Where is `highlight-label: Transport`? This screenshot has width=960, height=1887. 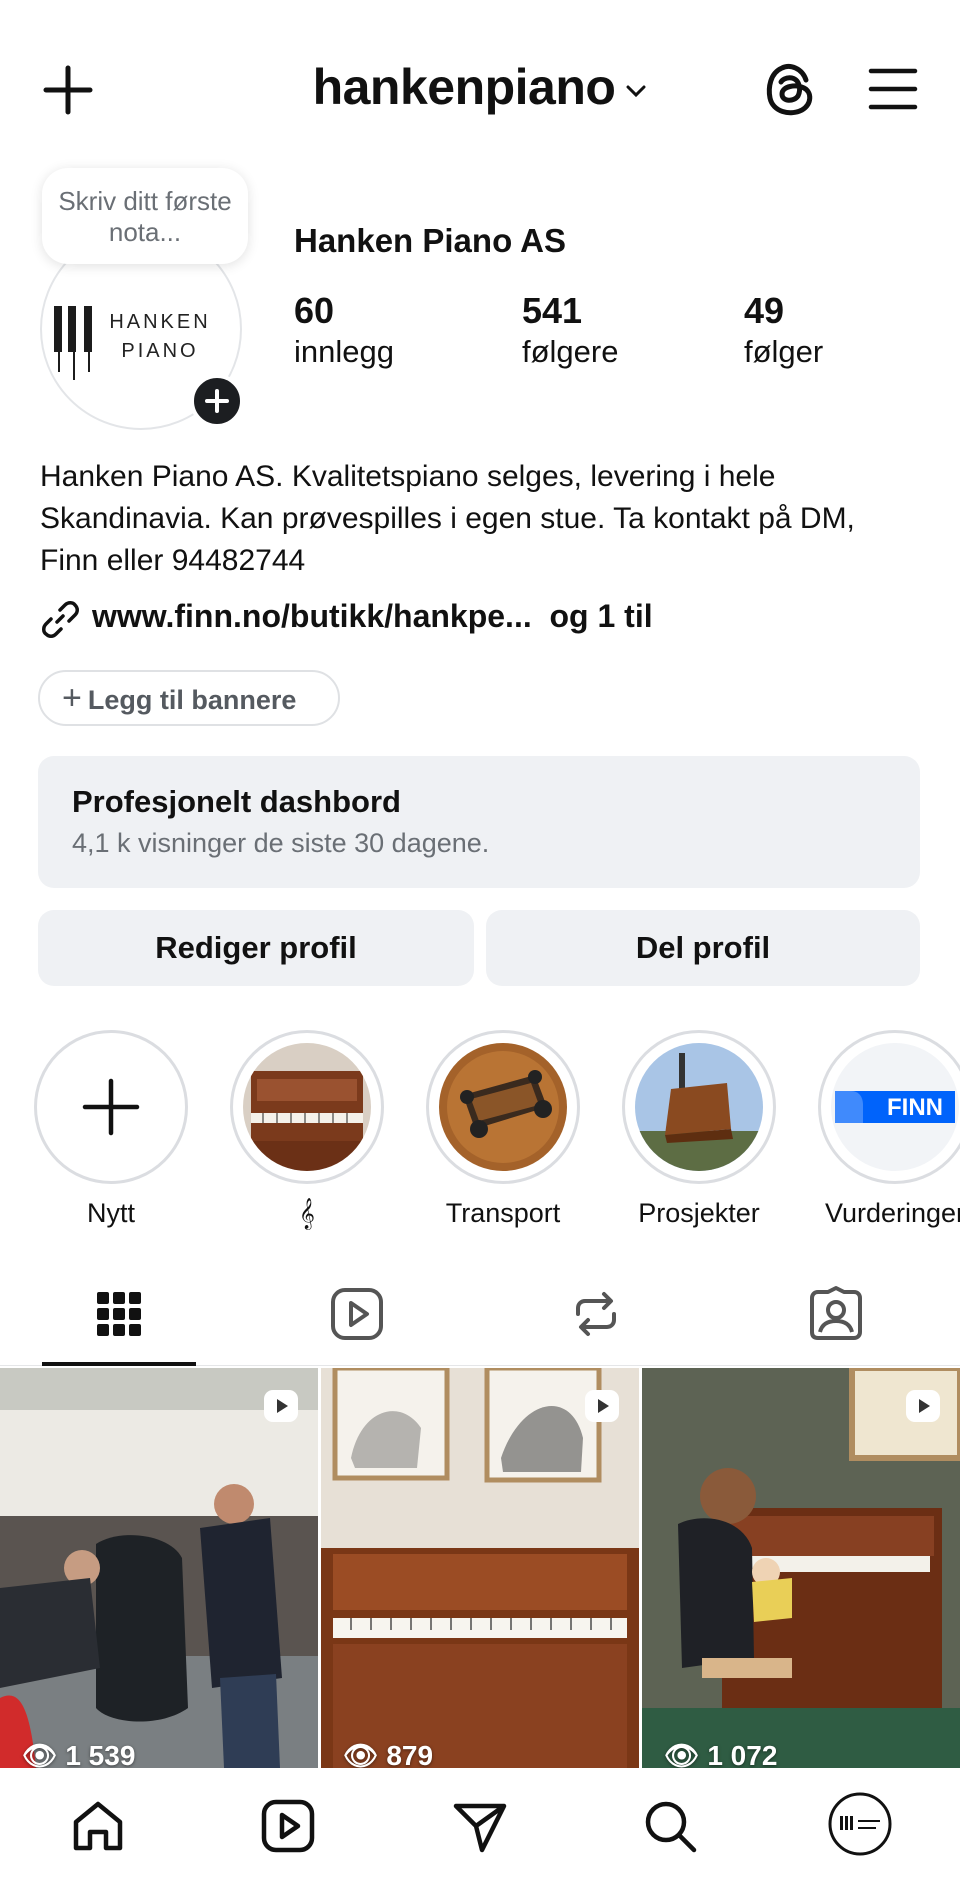 highlight-label: Transport is located at coordinates (503, 1213).